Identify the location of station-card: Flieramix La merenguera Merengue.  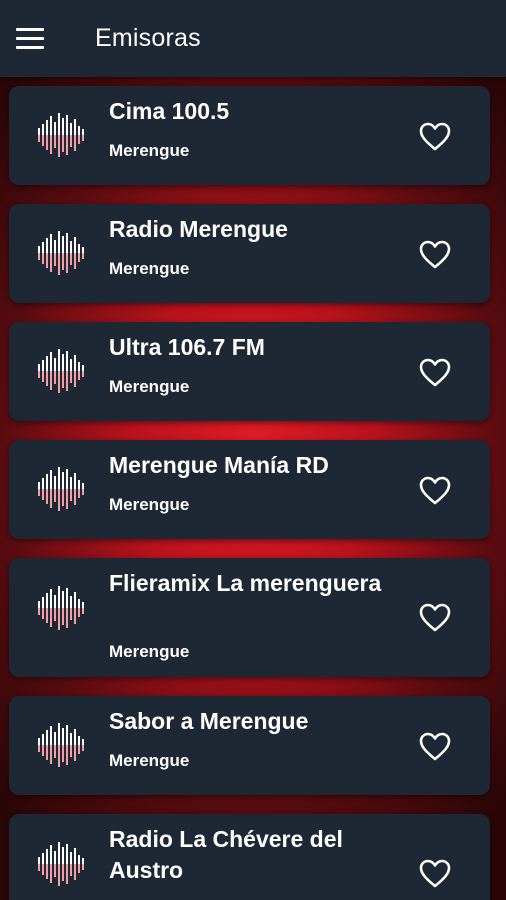
(249, 617).